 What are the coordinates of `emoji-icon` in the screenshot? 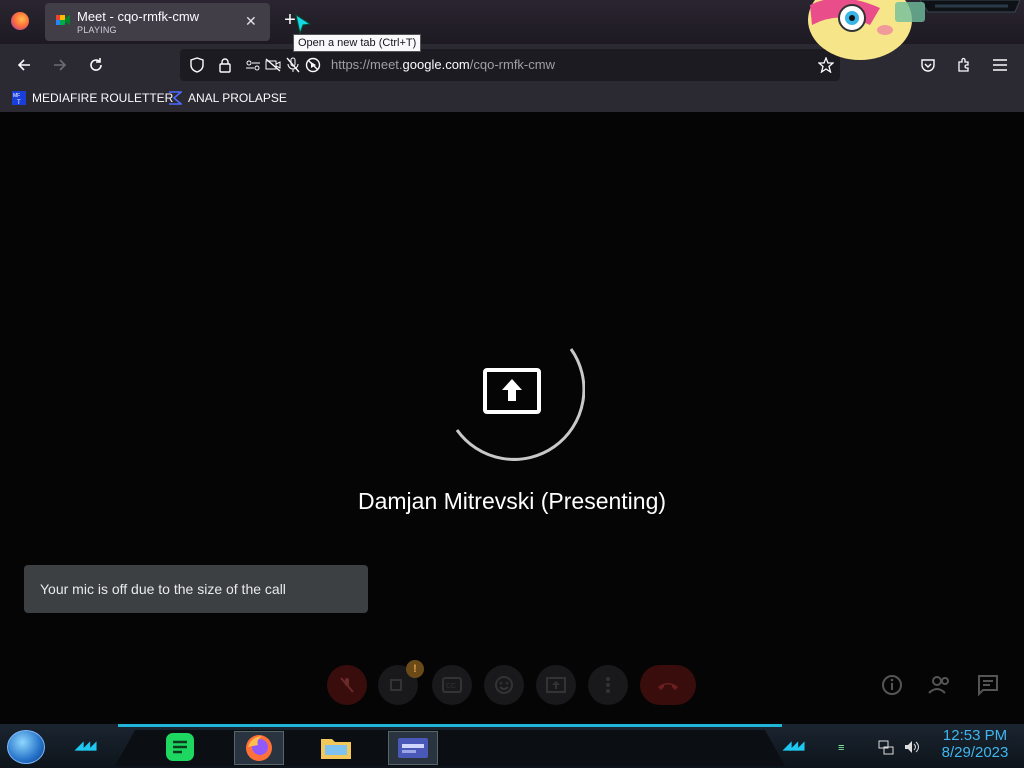 It's located at (504, 685).